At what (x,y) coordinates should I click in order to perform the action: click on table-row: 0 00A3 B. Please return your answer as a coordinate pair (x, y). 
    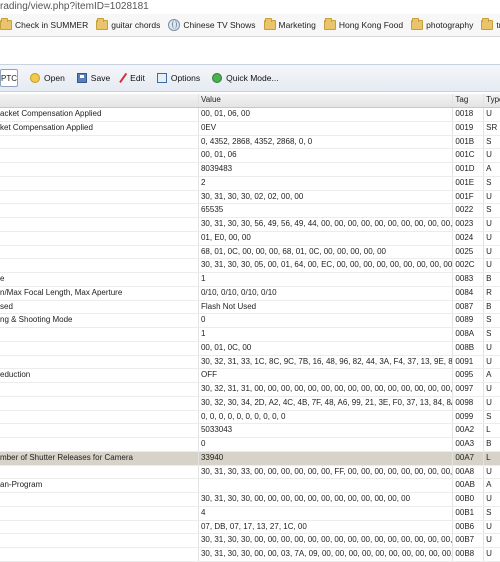
    Looking at the image, I should click on (250, 445).